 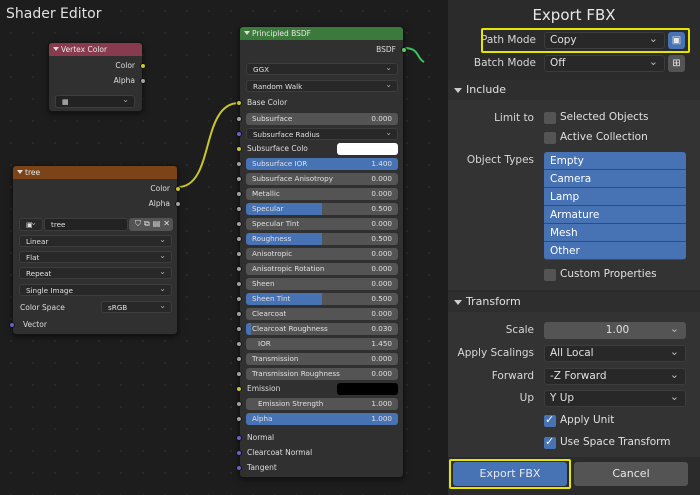 I want to click on subsurface-socket, so click(x=239, y=119).